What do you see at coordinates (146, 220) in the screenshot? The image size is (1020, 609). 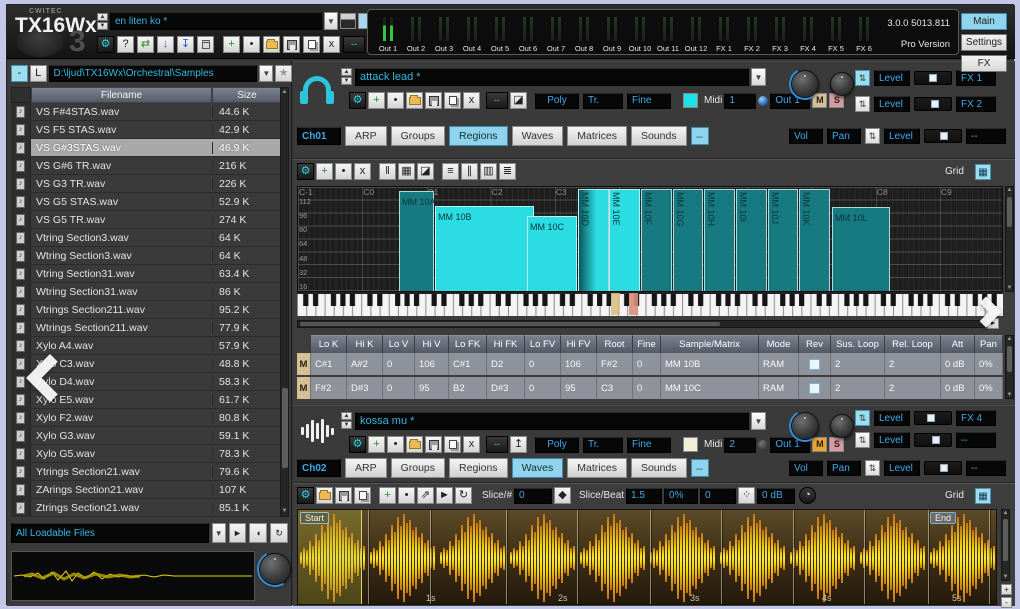 I see `file-row: ♪ VS G5 TR.wav 274 K` at bounding box center [146, 220].